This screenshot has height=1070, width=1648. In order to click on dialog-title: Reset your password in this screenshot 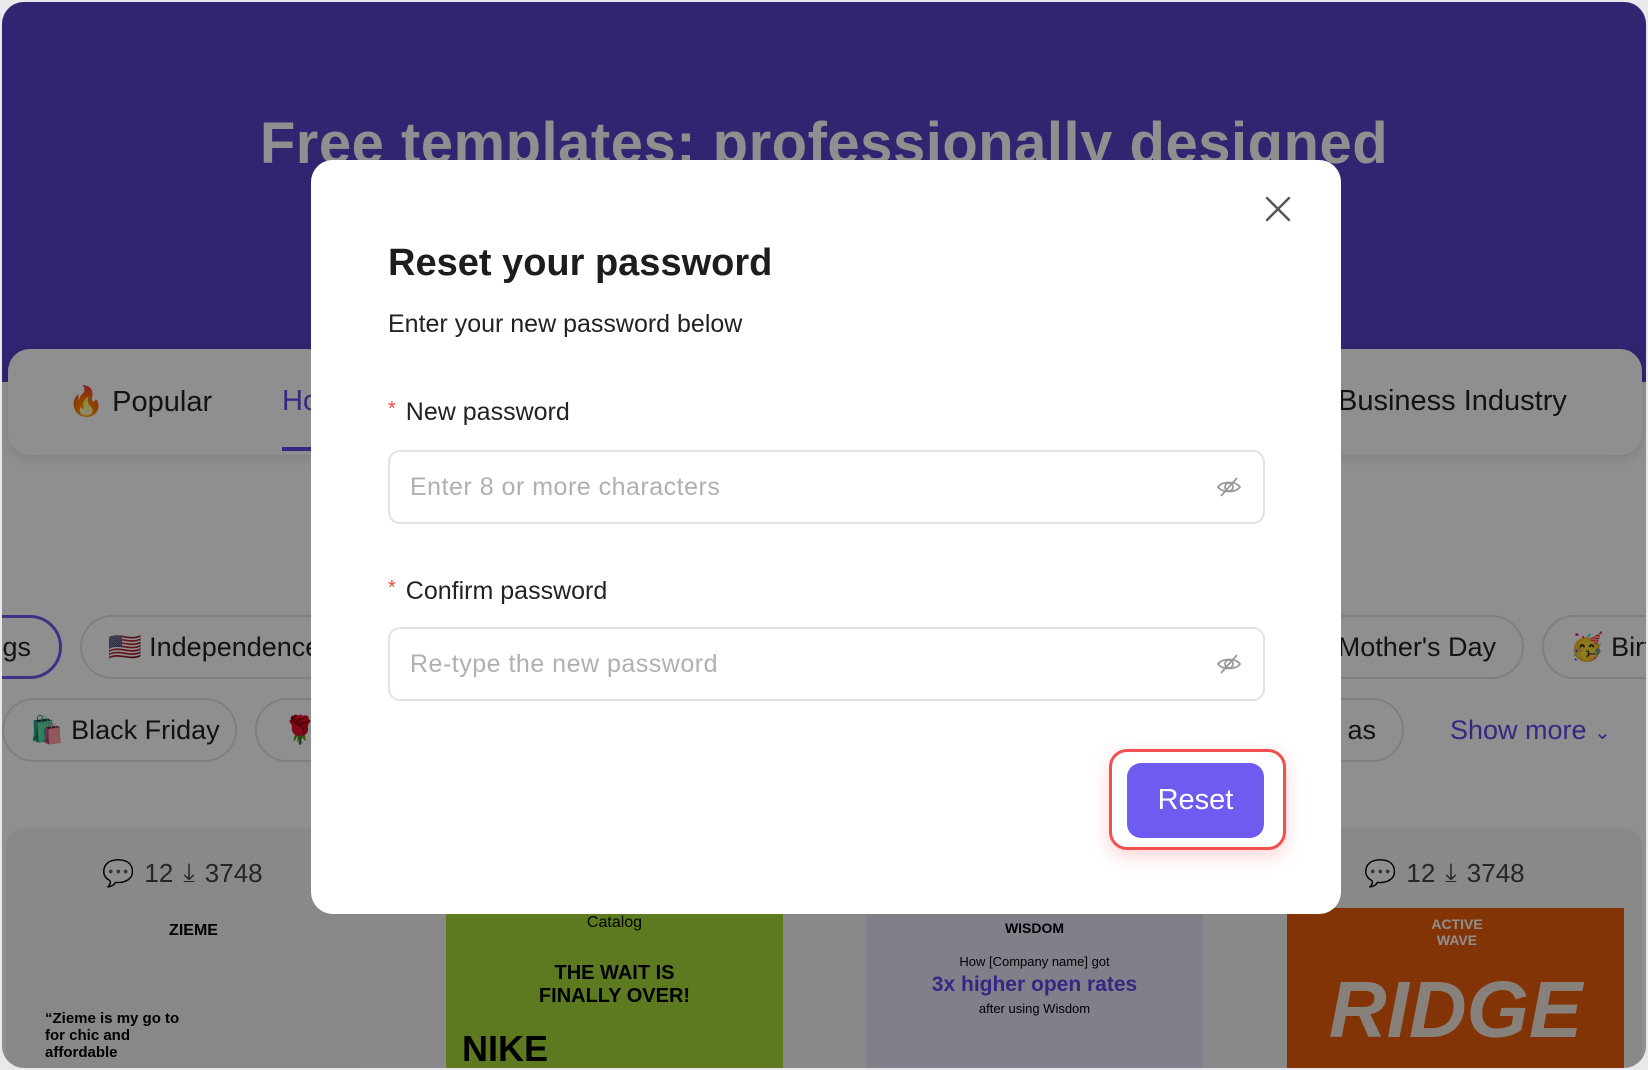, I will do `click(580, 263)`.